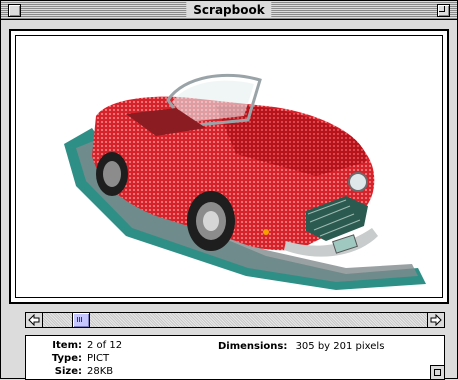  What do you see at coordinates (98, 358) in the screenshot?
I see `type-value: PICT` at bounding box center [98, 358].